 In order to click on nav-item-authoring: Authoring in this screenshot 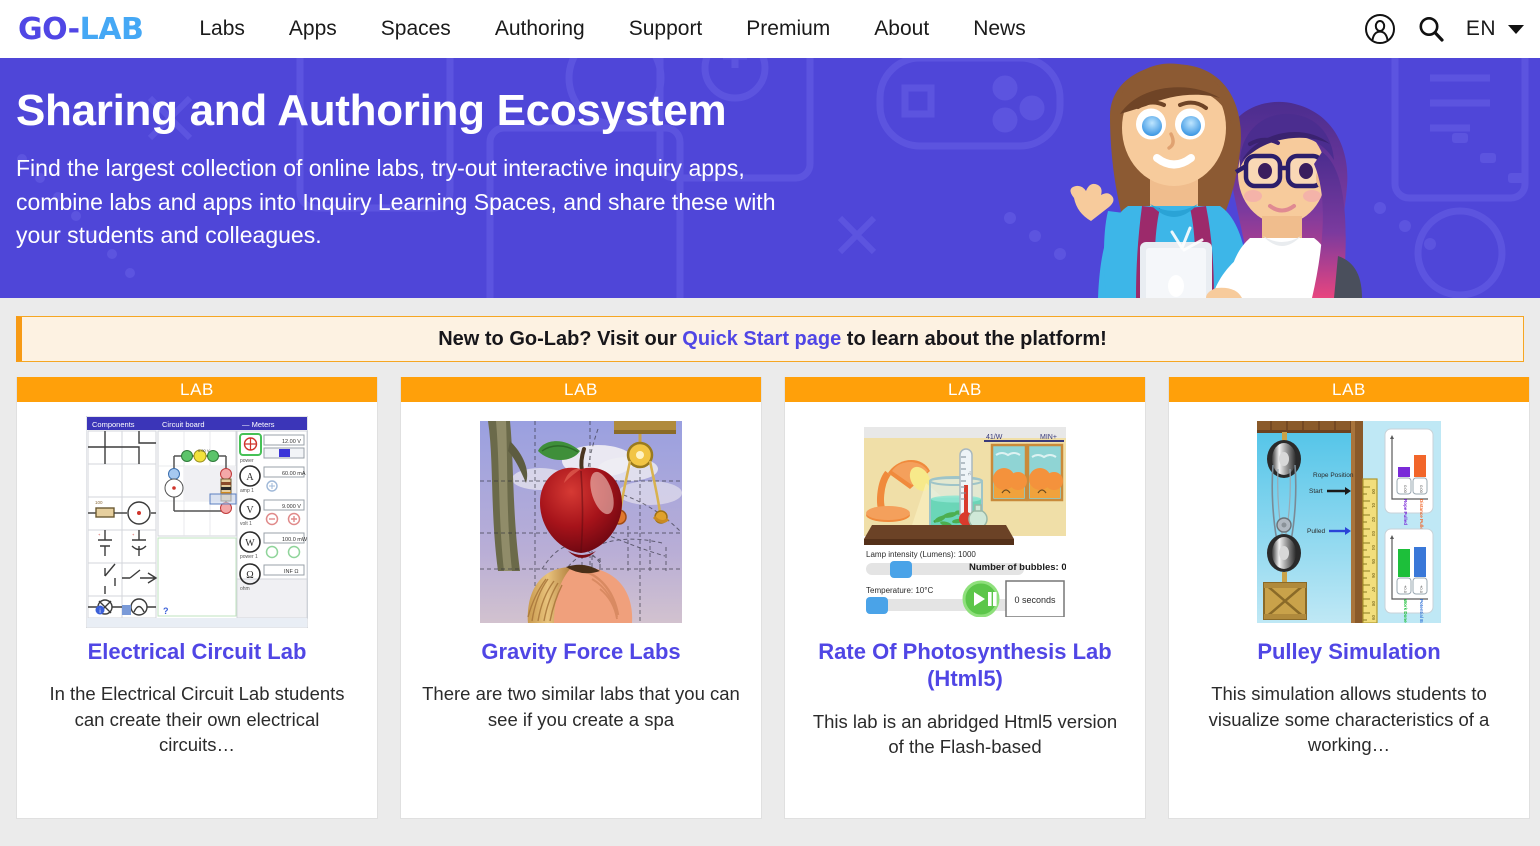, I will do `click(540, 29)`.